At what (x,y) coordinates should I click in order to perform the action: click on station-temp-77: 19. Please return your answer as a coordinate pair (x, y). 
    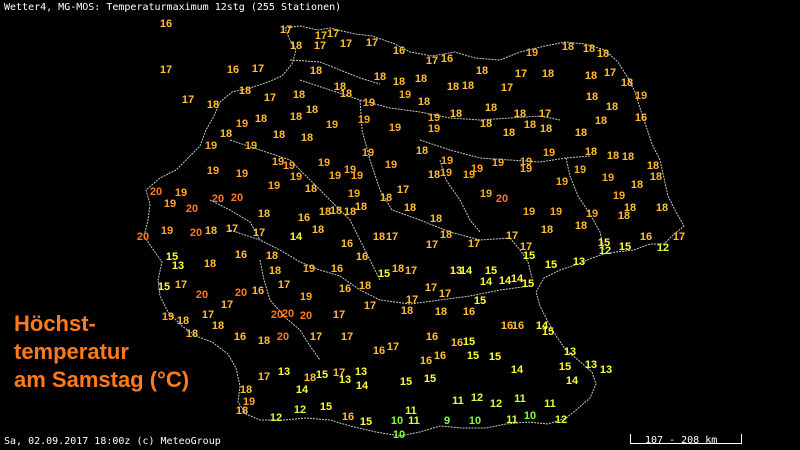
    Looking at the image, I should click on (335, 176).